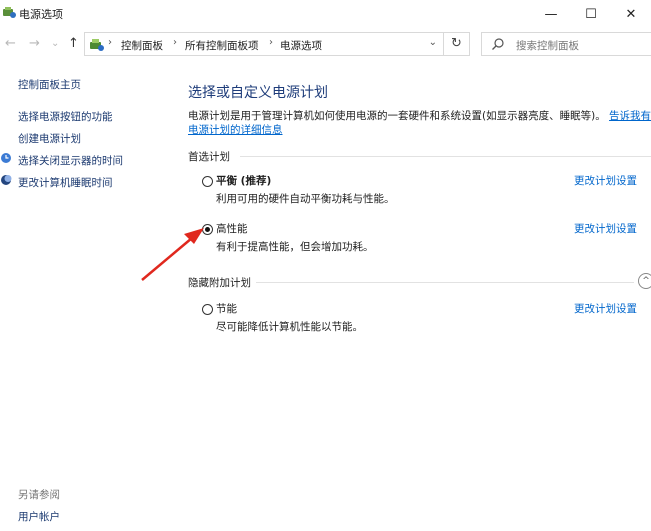  I want to click on sidebar-item-display-off: 选择关闭显示器的时间, so click(70, 160).